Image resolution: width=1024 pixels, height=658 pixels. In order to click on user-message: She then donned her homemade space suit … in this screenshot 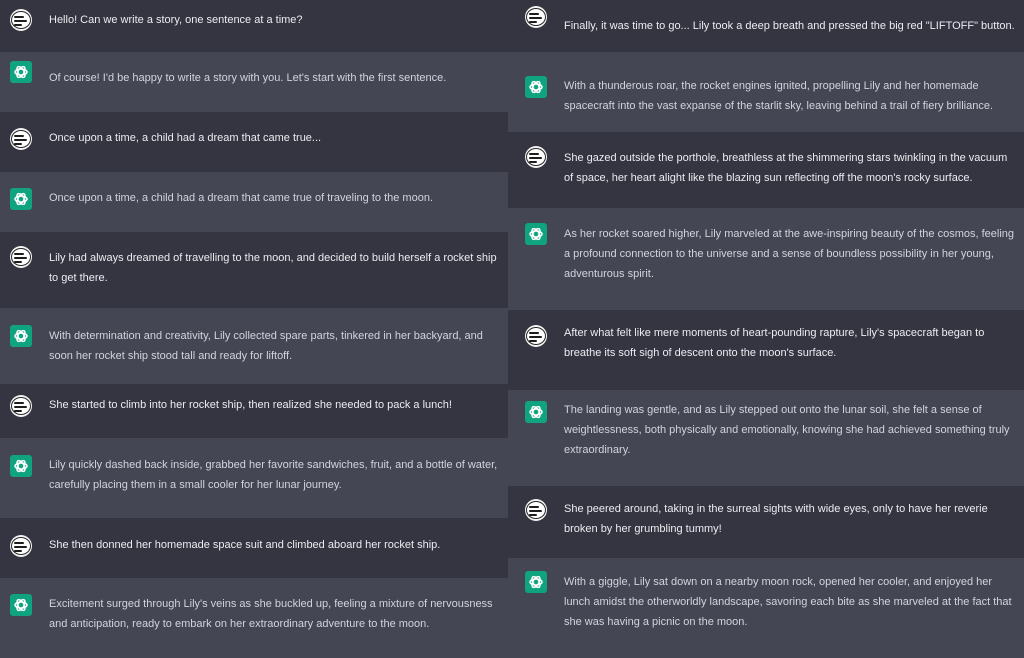, I will do `click(254, 548)`.